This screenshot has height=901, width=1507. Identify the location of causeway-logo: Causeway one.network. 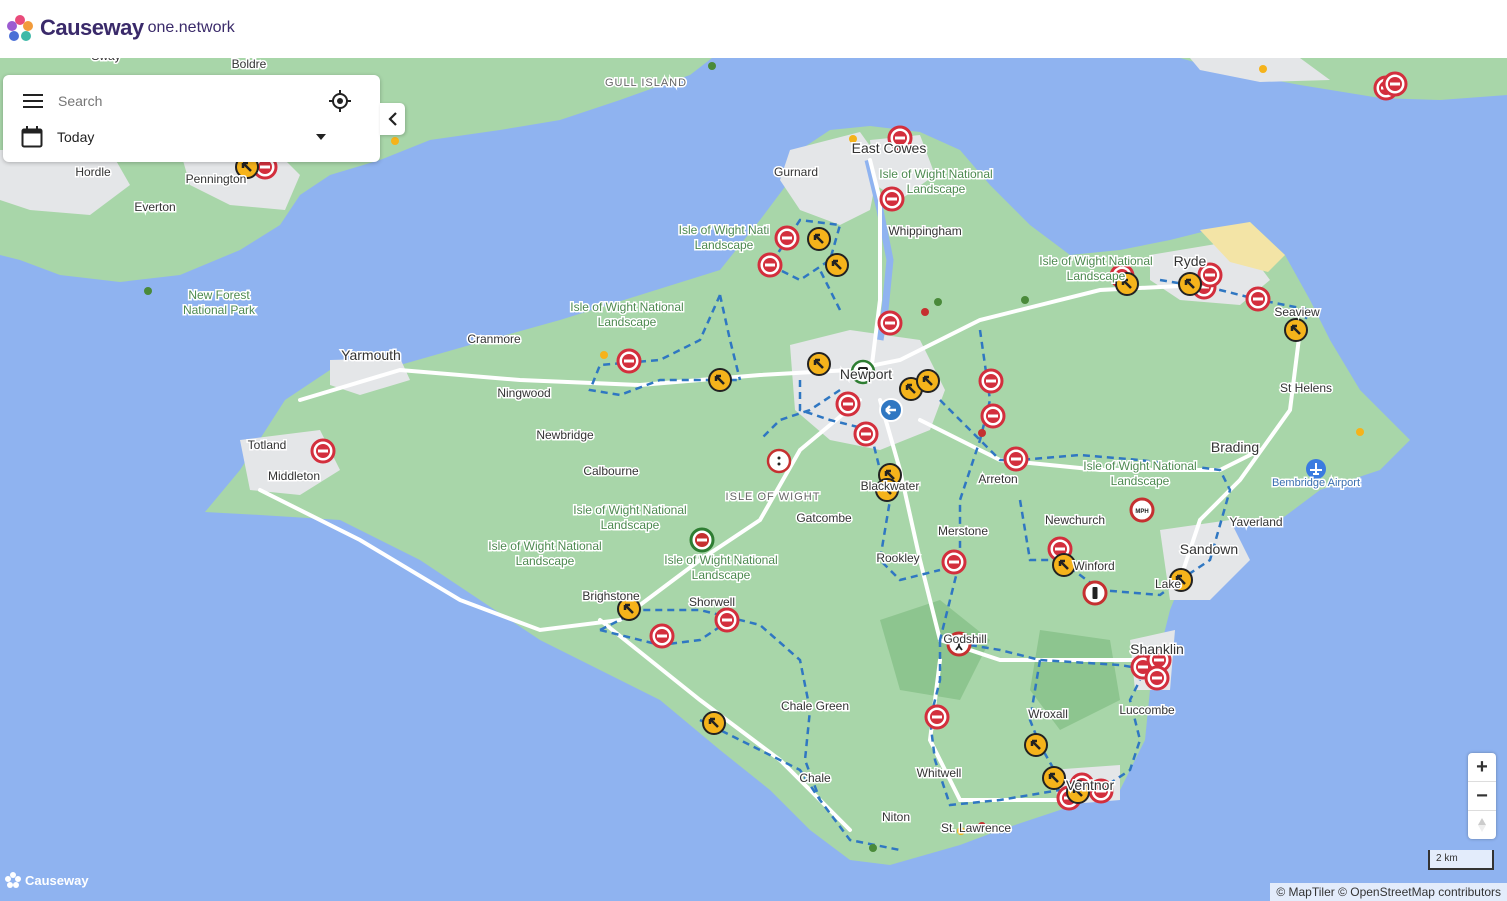
(119, 28).